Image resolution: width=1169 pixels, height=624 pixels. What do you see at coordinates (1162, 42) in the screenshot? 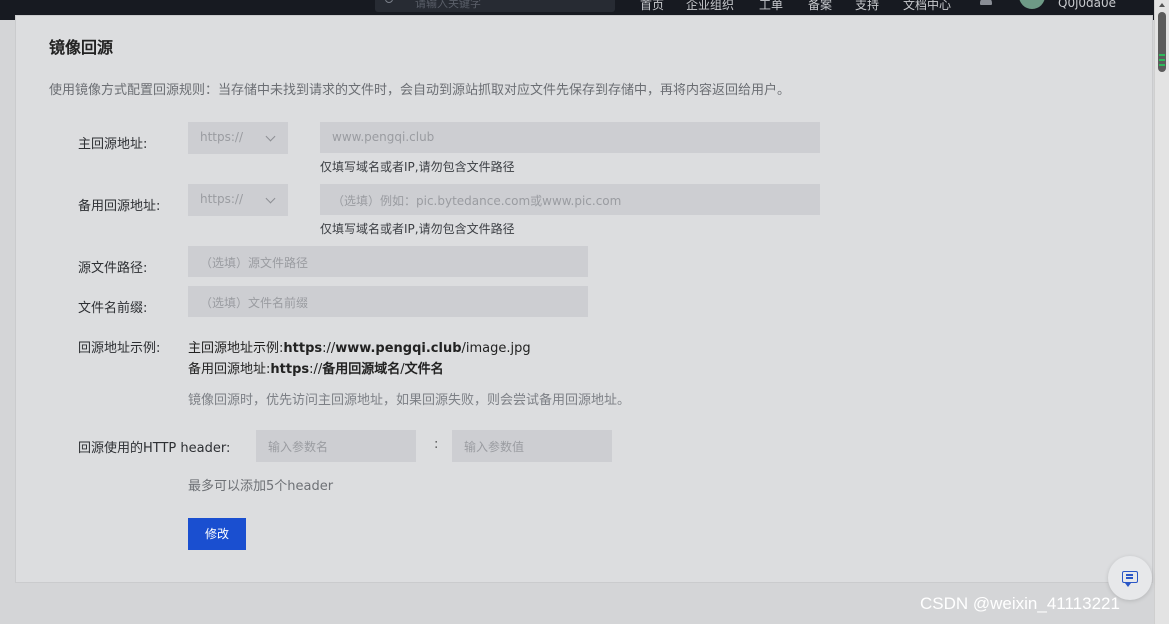
I see `scroll-thumb` at bounding box center [1162, 42].